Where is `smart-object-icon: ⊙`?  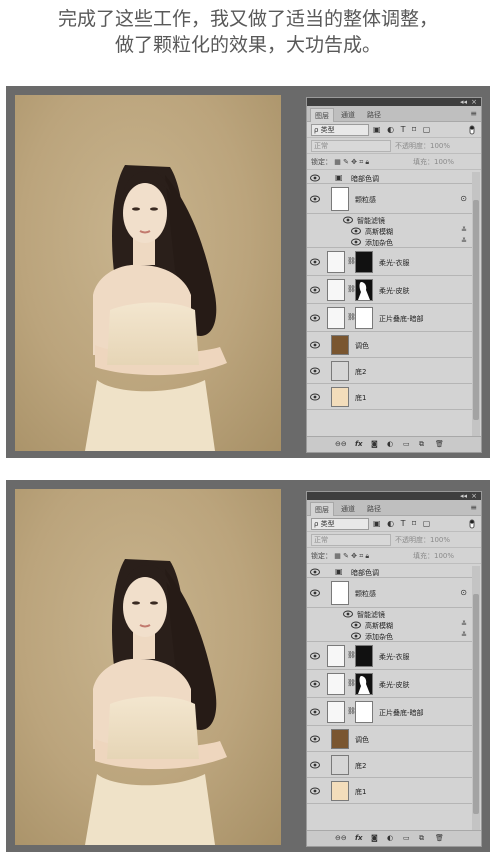
smart-object-icon: ⊙ is located at coordinates (463, 592).